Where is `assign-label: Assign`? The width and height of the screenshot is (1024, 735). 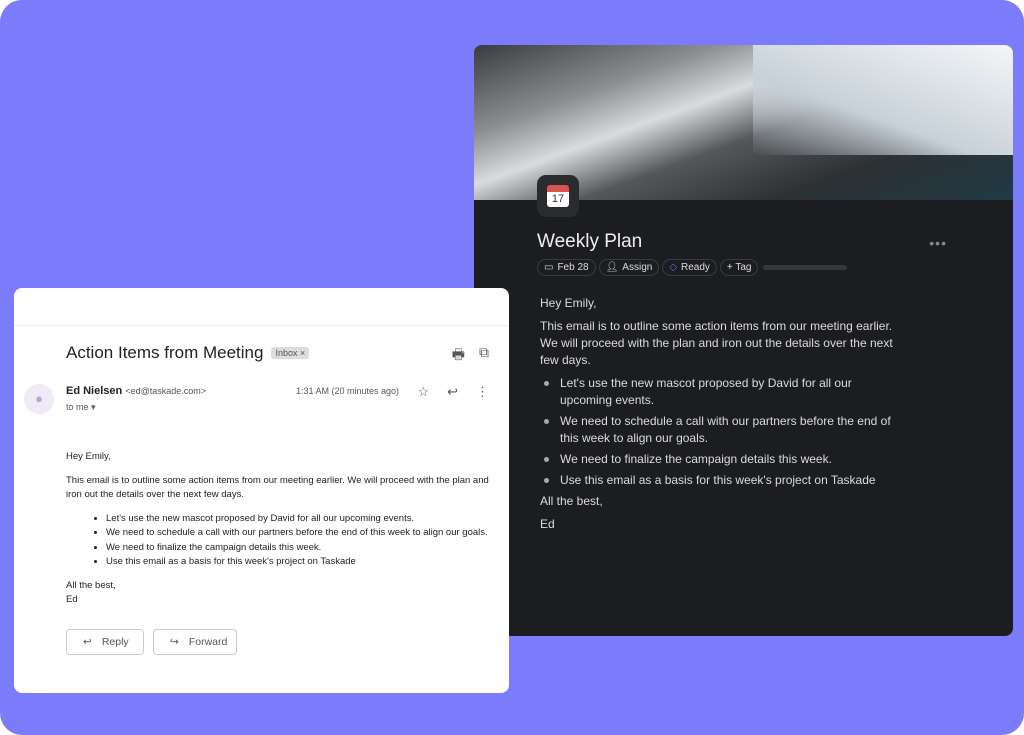
assign-label: Assign is located at coordinates (637, 267).